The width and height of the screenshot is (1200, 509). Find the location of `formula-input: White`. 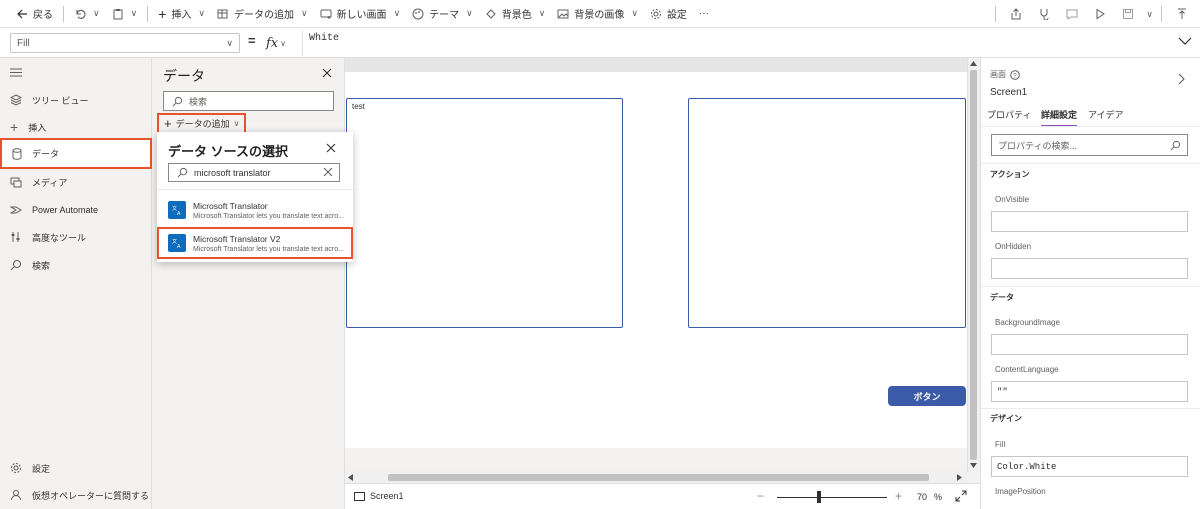

formula-input: White is located at coordinates (737, 43).